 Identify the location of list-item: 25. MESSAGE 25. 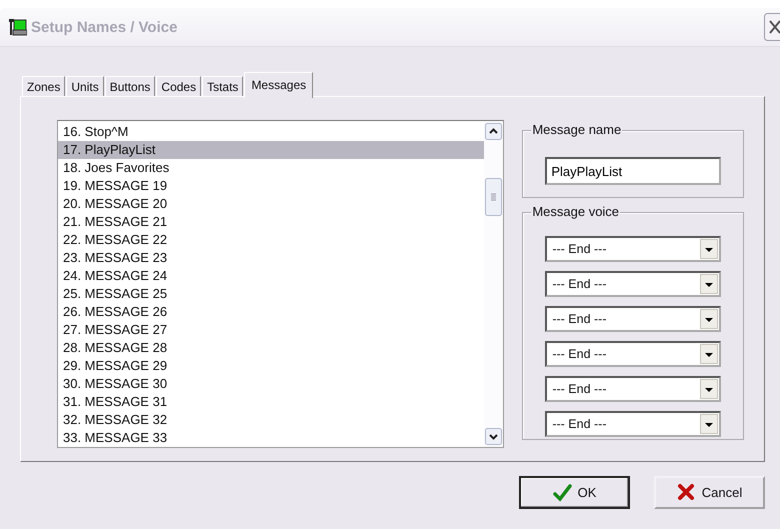
(271, 294).